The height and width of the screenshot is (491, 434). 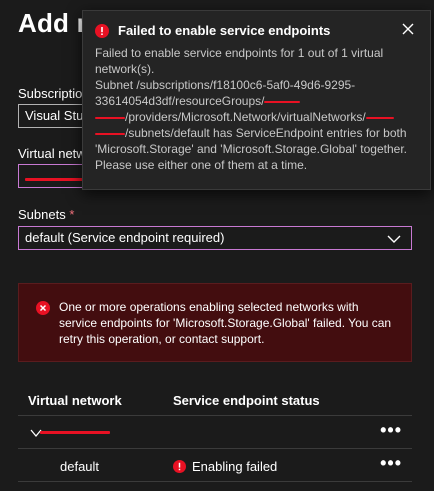 What do you see at coordinates (408, 29) in the screenshot?
I see `close-icon` at bounding box center [408, 29].